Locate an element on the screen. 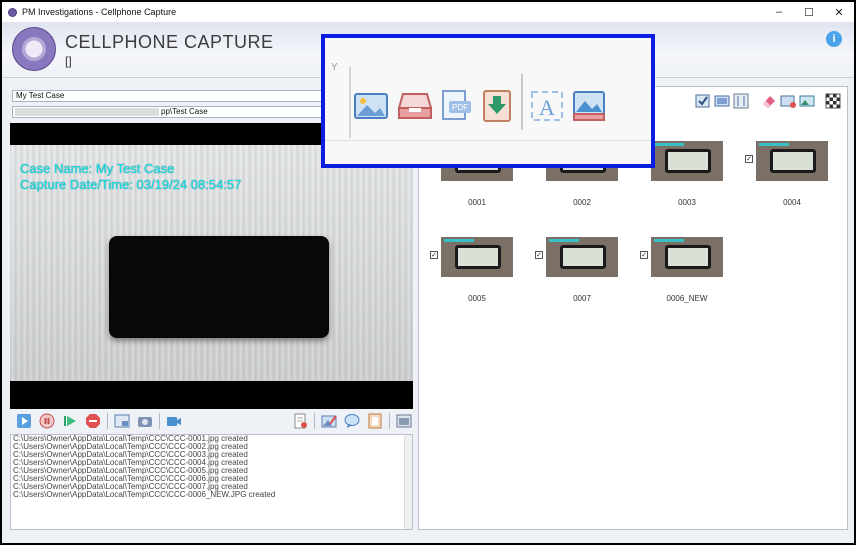 The height and width of the screenshot is (545, 856). step-forward-button is located at coordinates (70, 421).